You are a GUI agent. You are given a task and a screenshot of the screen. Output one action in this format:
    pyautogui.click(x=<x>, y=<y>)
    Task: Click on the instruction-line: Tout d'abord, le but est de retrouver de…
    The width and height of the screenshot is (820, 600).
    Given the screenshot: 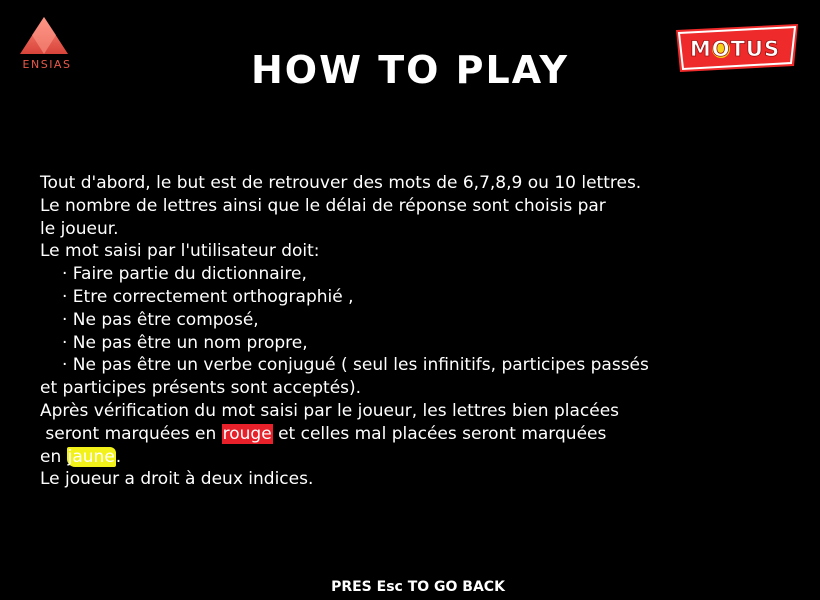 What is the action you would take?
    pyautogui.click(x=341, y=183)
    